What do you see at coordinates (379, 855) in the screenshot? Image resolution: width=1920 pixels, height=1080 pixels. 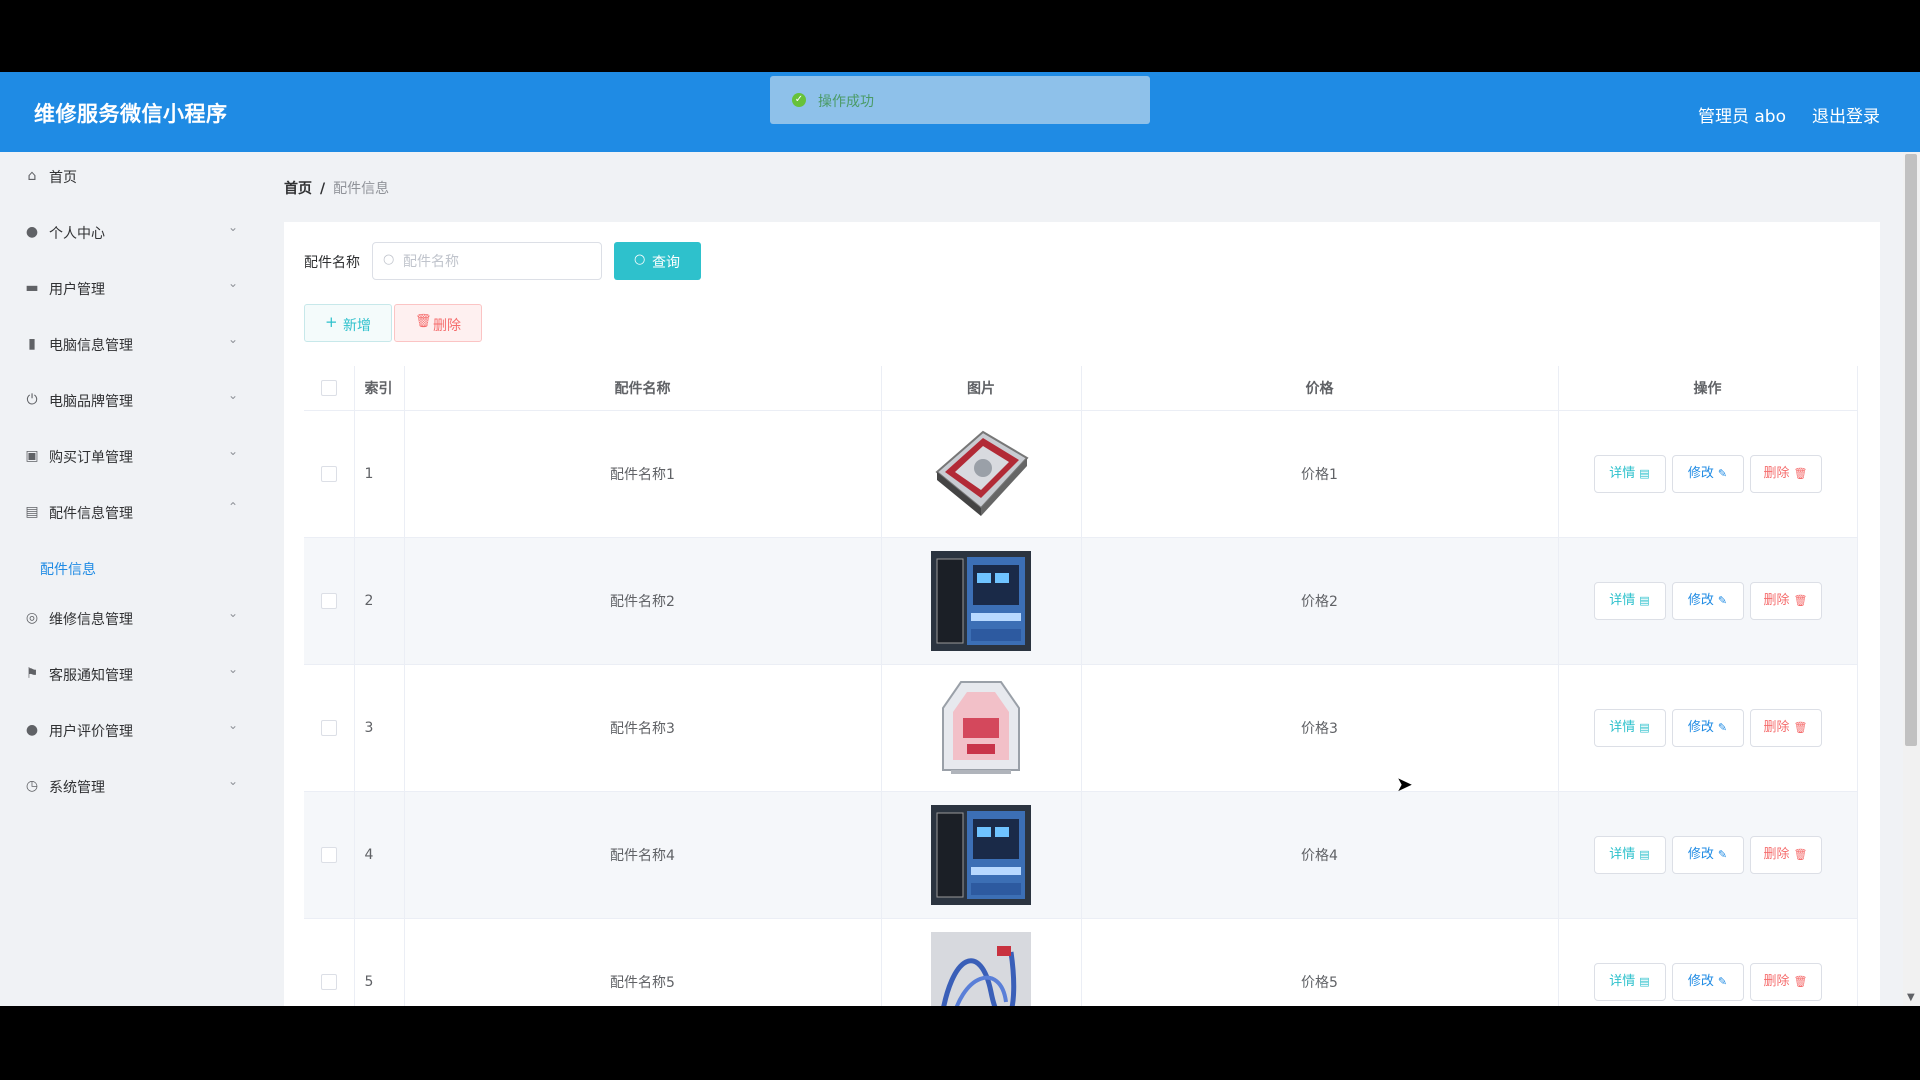 I see `row-index: 4` at bounding box center [379, 855].